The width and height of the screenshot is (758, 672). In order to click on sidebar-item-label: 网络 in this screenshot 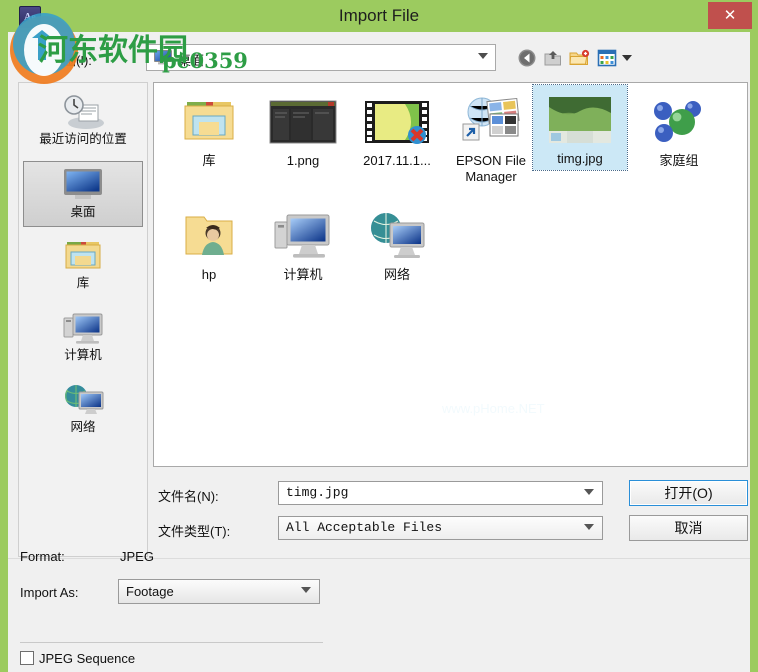, I will do `click(83, 427)`.